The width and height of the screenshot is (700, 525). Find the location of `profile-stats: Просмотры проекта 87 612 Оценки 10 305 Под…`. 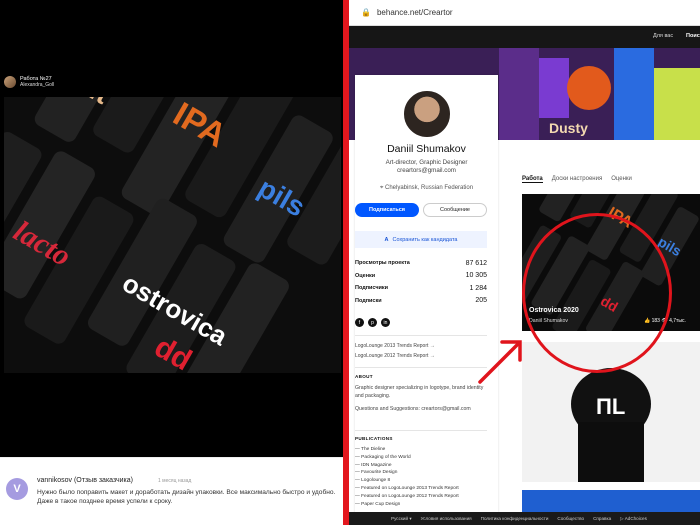

profile-stats: Просмотры проекта 87 612 Оценки 10 305 Под… is located at coordinates (421, 282).